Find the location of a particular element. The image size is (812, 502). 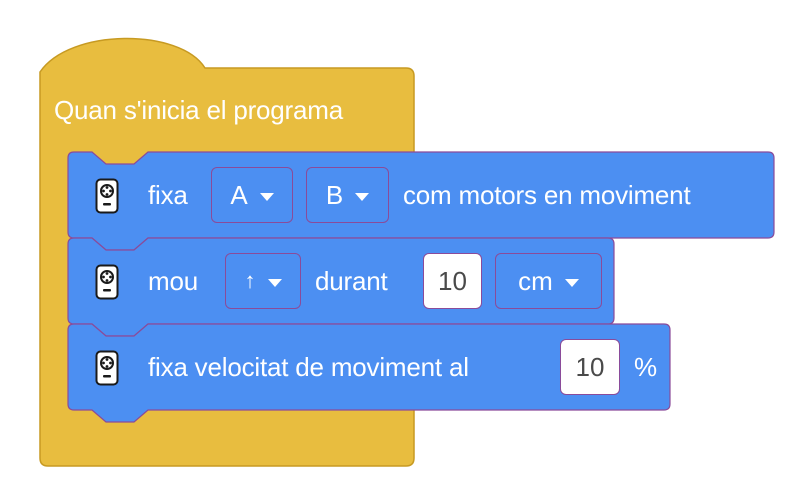

motor-left-dropdown: A is located at coordinates (252, 195).